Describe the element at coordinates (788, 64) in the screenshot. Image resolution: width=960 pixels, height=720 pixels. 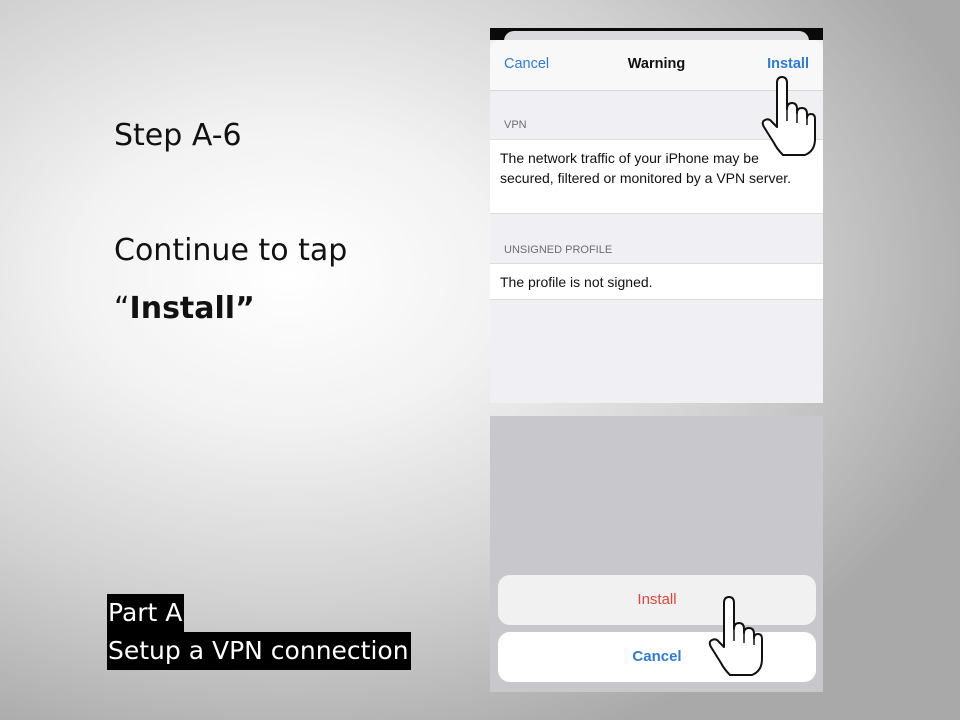
I see `install-button: Install` at that location.